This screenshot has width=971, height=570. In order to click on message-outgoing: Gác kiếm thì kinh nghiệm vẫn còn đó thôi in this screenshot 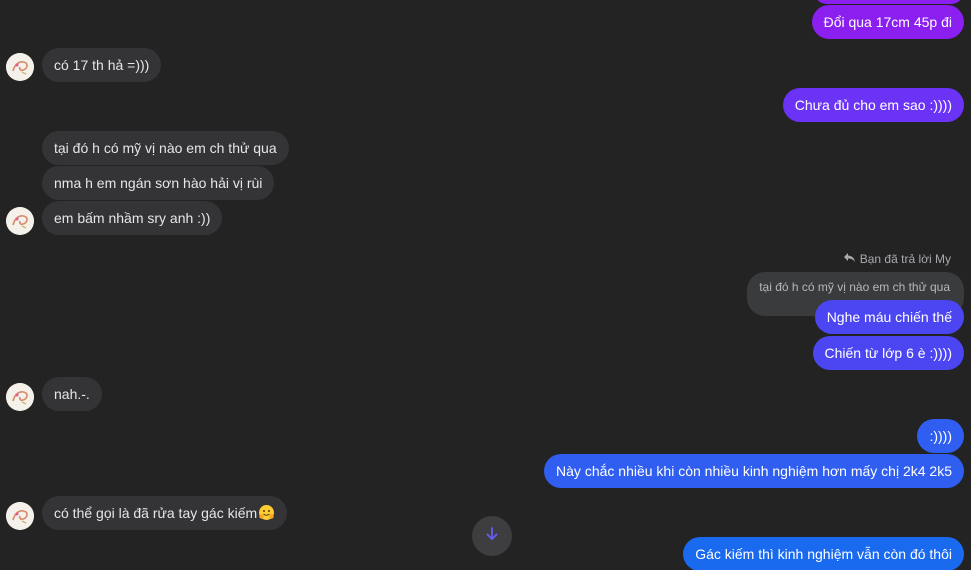, I will do `click(823, 553)`.